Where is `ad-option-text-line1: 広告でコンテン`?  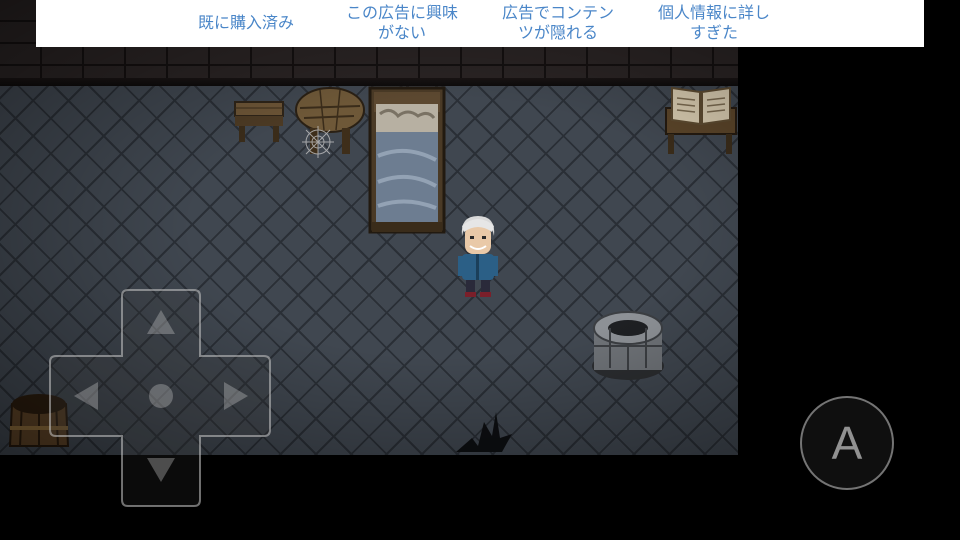 ad-option-text-line1: 広告でコンテン is located at coordinates (557, 12).